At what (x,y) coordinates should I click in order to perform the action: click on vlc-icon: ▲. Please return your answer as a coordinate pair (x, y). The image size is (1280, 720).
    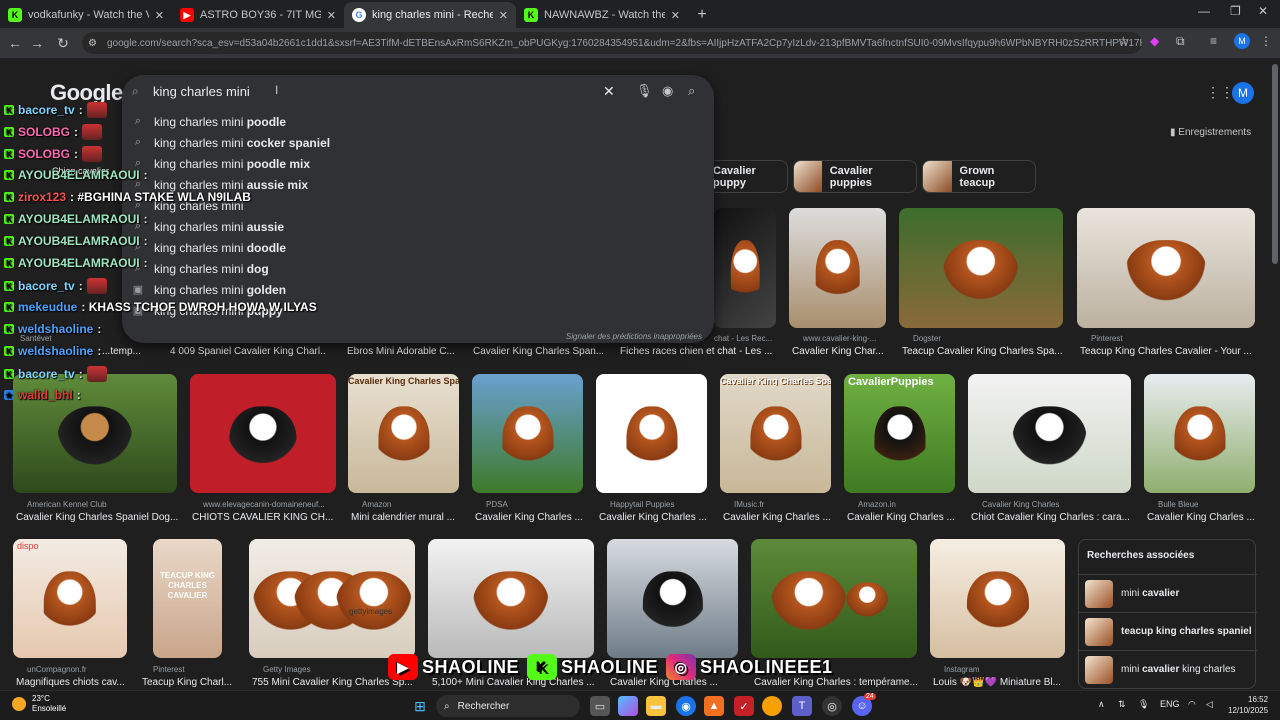
    Looking at the image, I should click on (714, 706).